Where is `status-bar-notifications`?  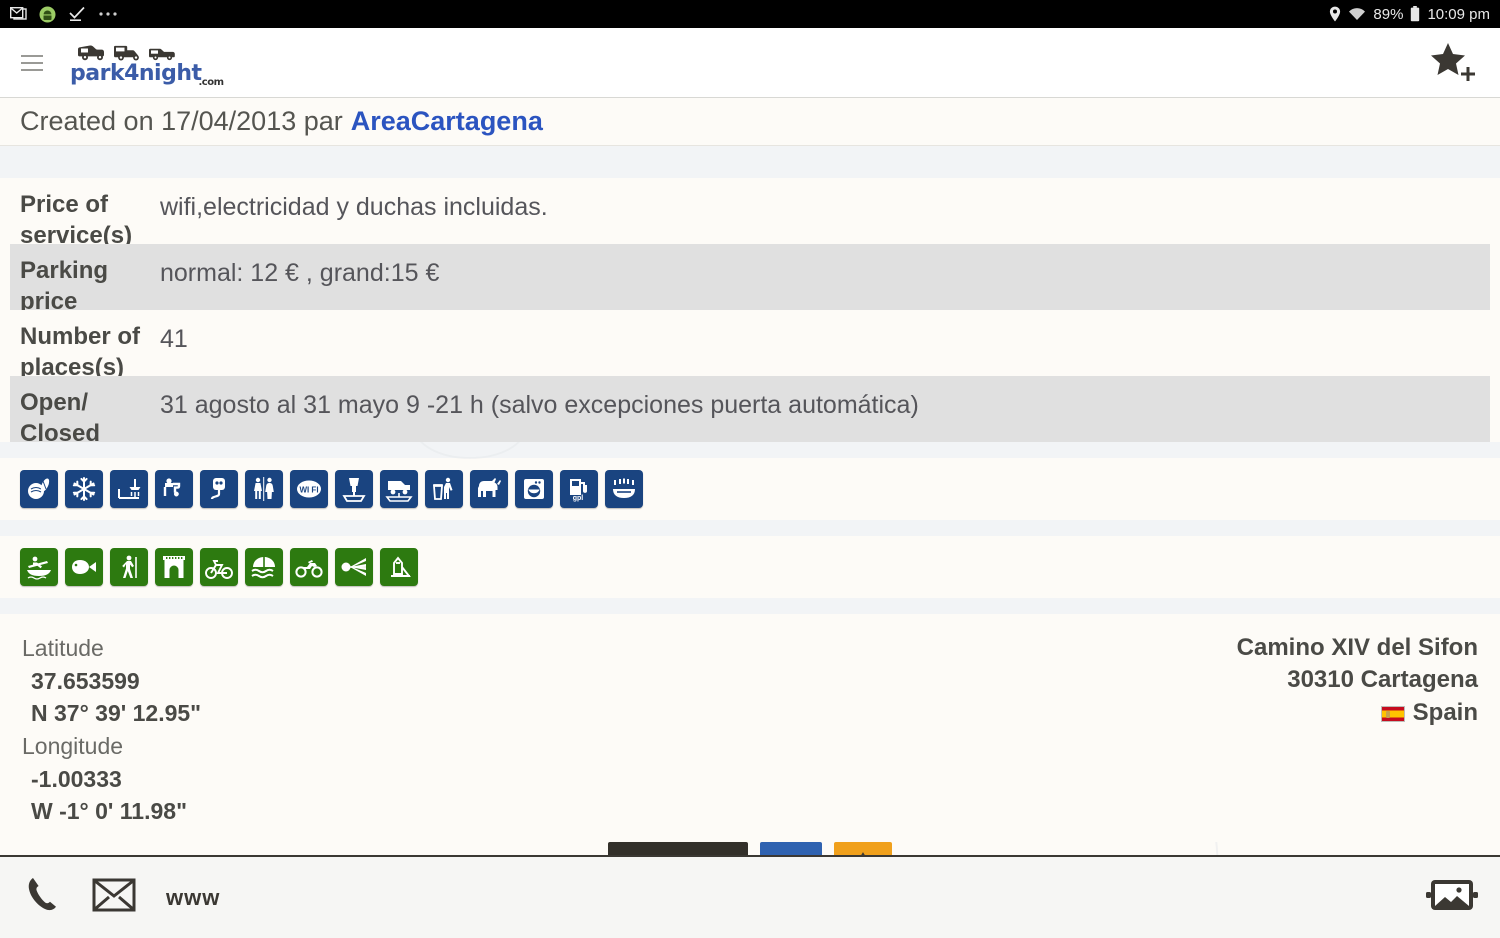 status-bar-notifications is located at coordinates (669, 14).